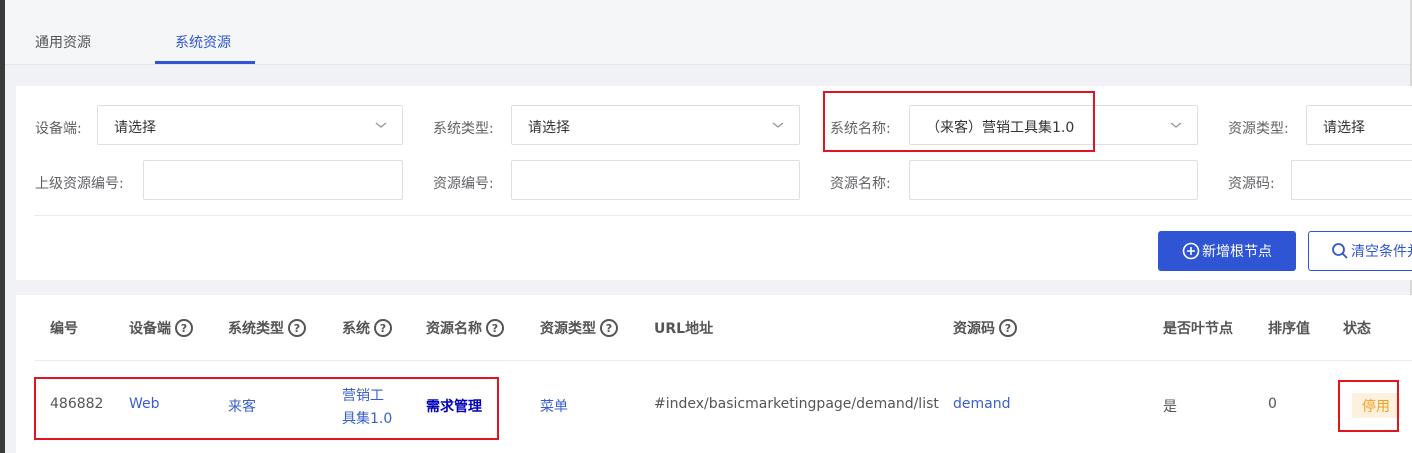 The height and width of the screenshot is (453, 1412). I want to click on system-name-select-value: （来客）营销工具集1.0, so click(1000, 128).